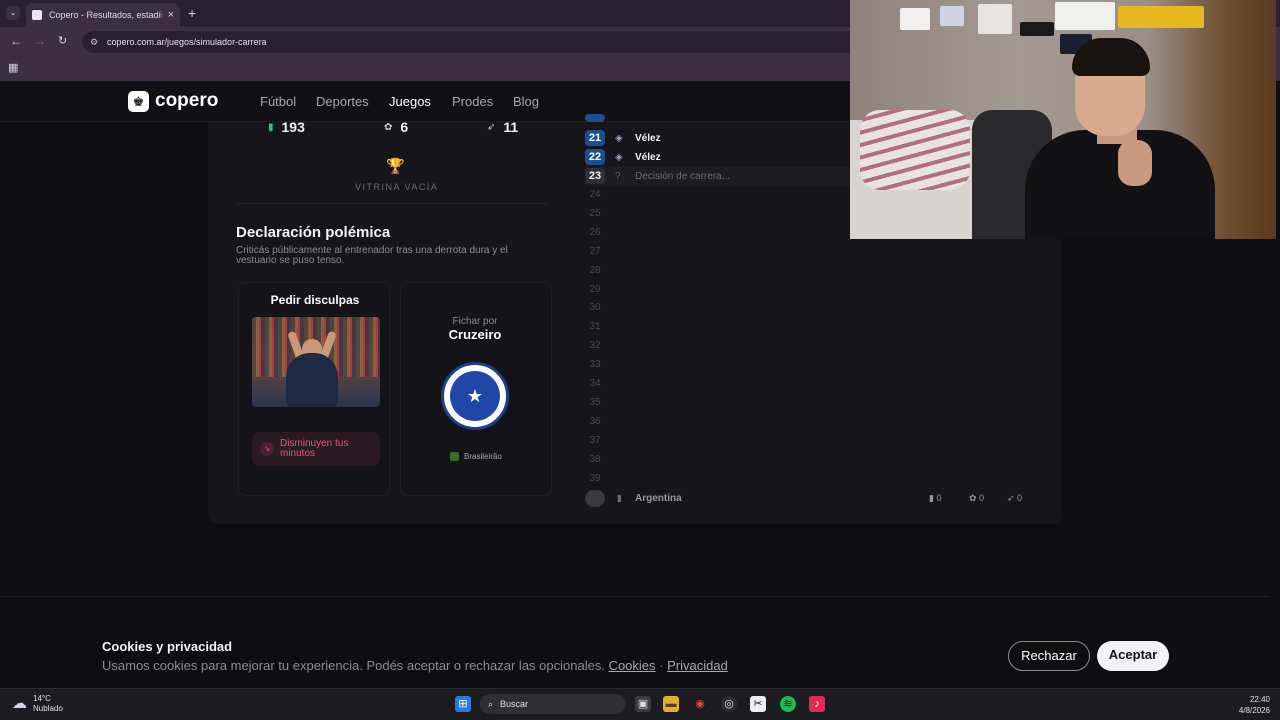 The image size is (1280, 720). What do you see at coordinates (595, 176) in the screenshot?
I see `season-number: 23` at bounding box center [595, 176].